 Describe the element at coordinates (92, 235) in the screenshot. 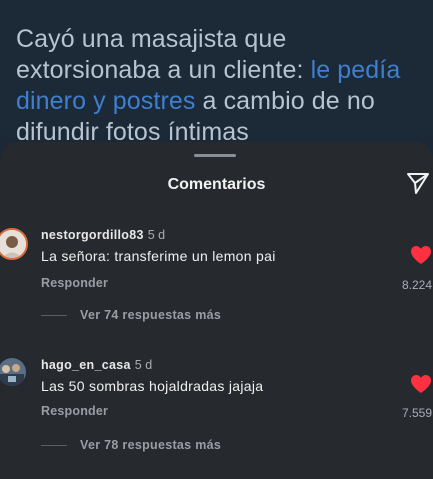

I see `username-text: nestorgordillo83` at that location.